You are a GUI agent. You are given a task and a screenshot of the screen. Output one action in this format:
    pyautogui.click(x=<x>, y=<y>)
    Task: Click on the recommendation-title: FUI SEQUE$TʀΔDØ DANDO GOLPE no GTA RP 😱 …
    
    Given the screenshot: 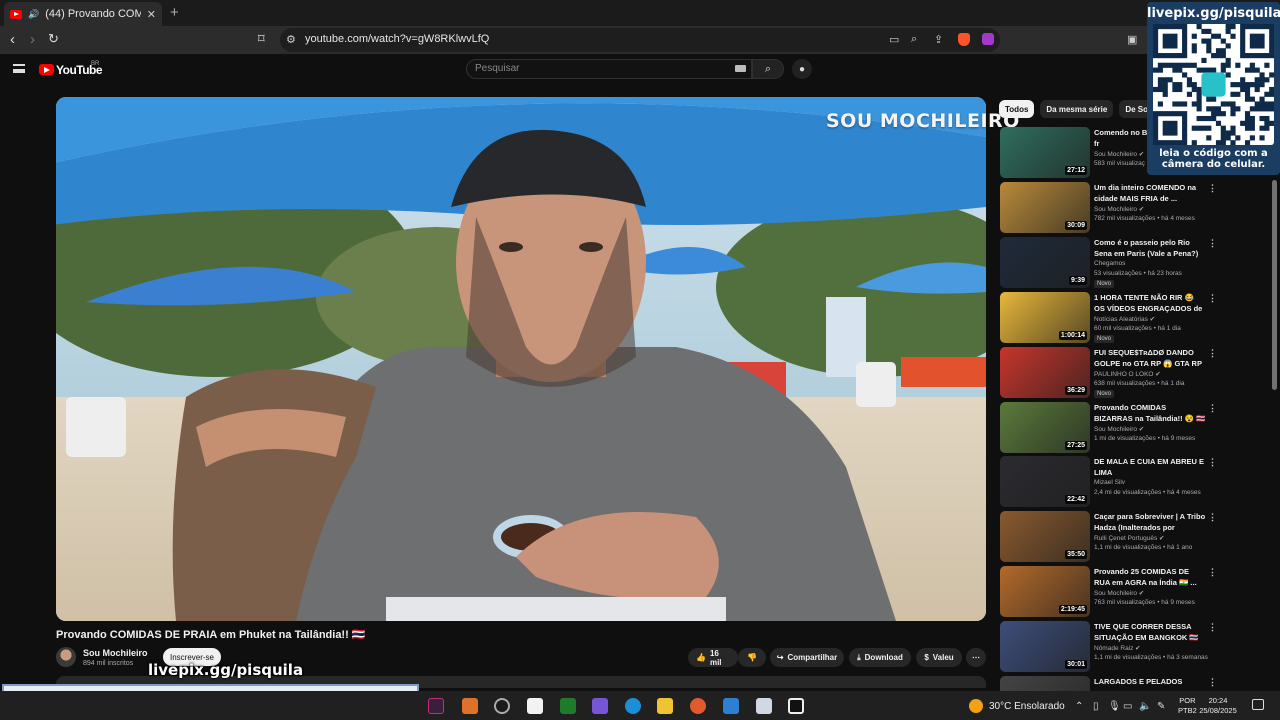 What is the action you would take?
    pyautogui.click(x=1150, y=358)
    